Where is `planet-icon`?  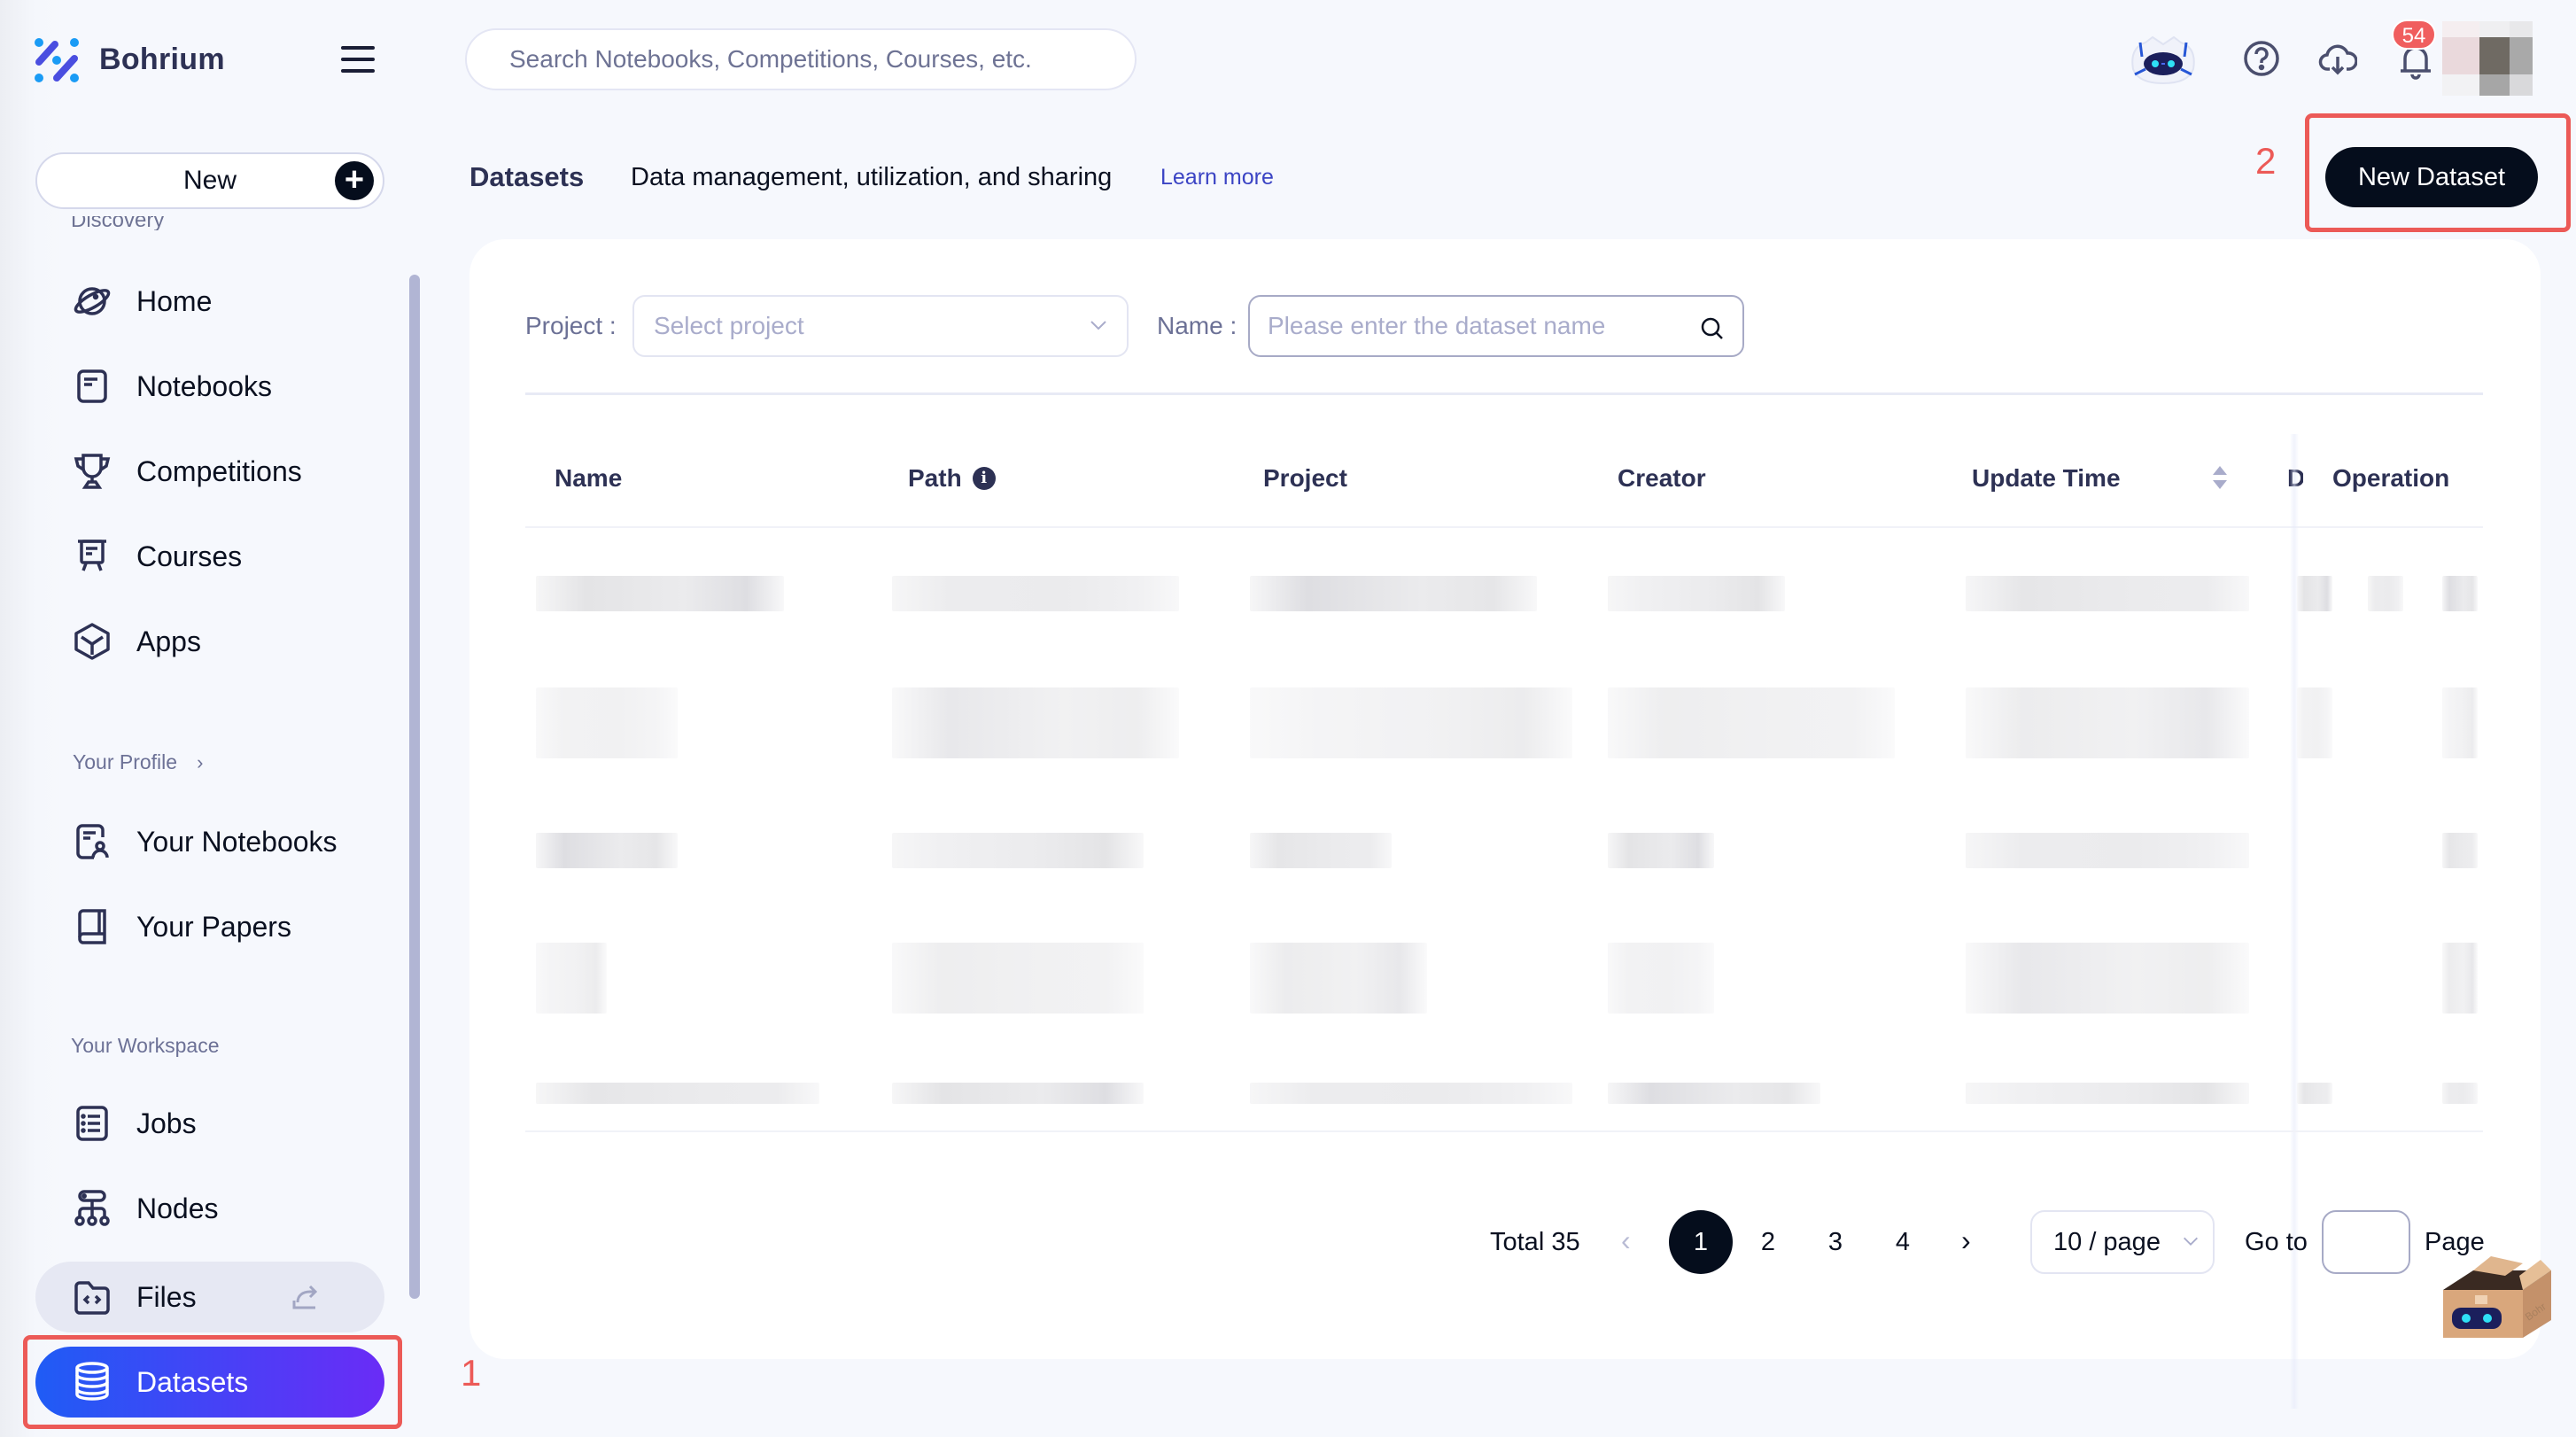 planet-icon is located at coordinates (92, 301).